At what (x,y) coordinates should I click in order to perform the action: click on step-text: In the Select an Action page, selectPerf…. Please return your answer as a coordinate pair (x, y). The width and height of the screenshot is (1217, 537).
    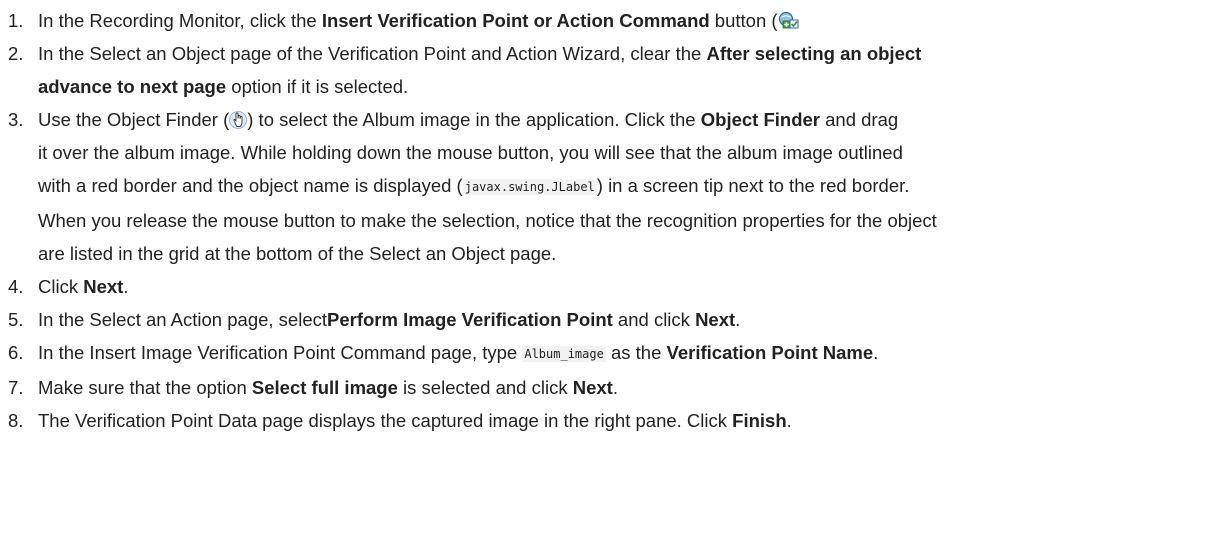
    Looking at the image, I should click on (389, 319).